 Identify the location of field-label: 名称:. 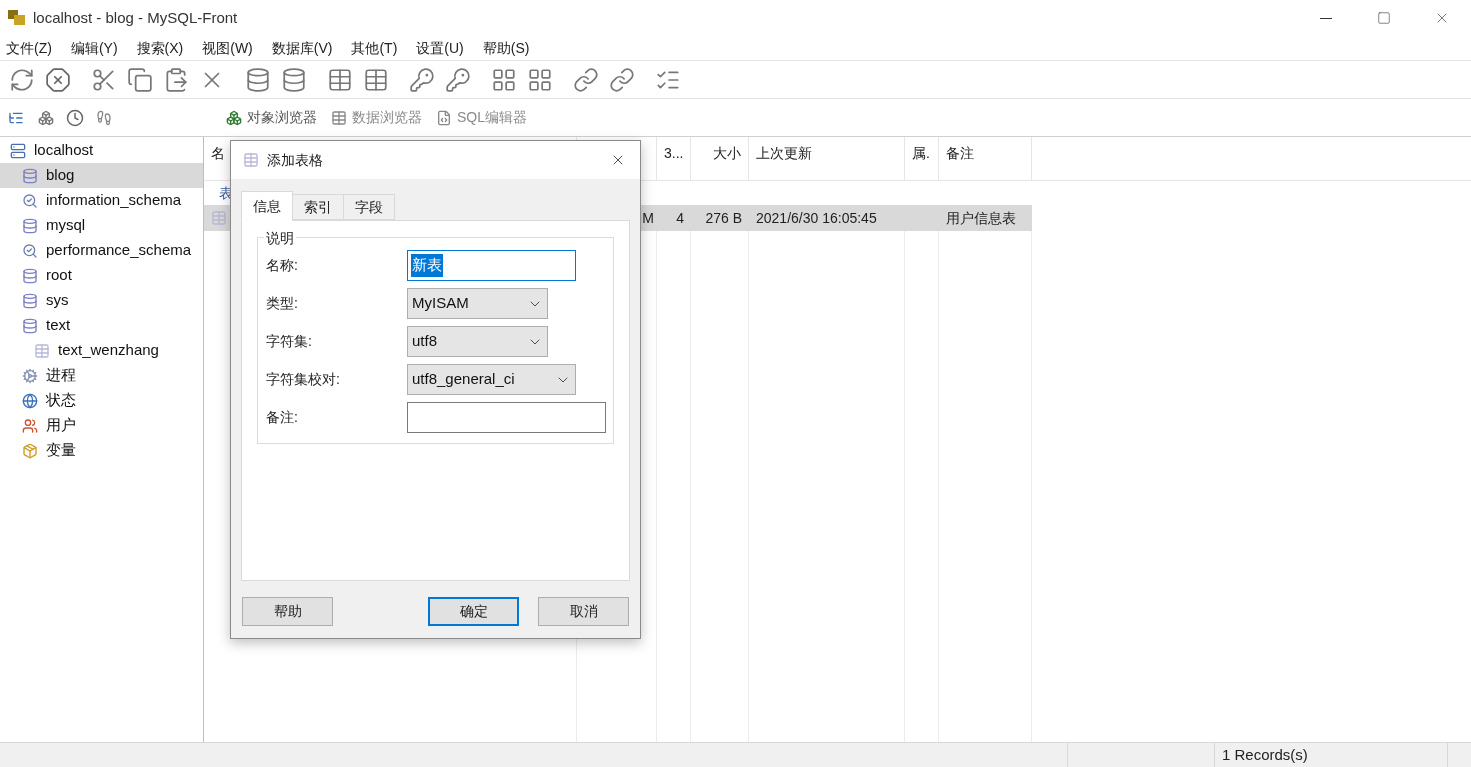
(282, 265).